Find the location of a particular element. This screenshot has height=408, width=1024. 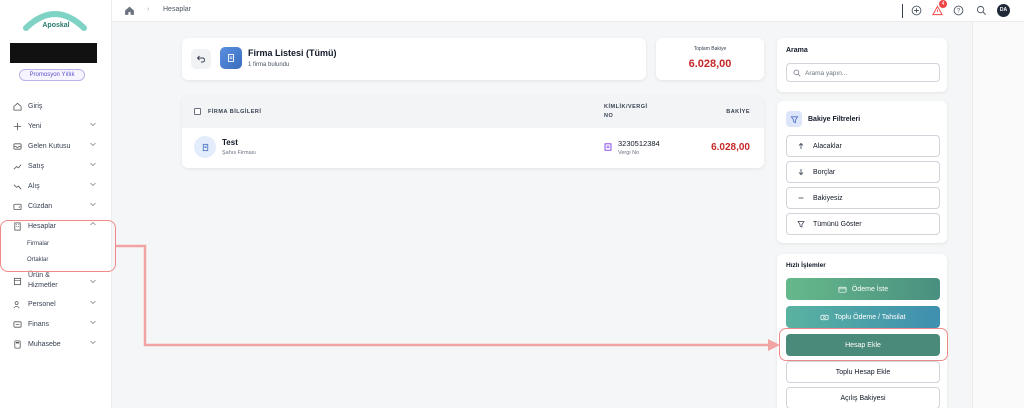

column-header-firm: FİRMA BİLGİLERİ is located at coordinates (235, 112).